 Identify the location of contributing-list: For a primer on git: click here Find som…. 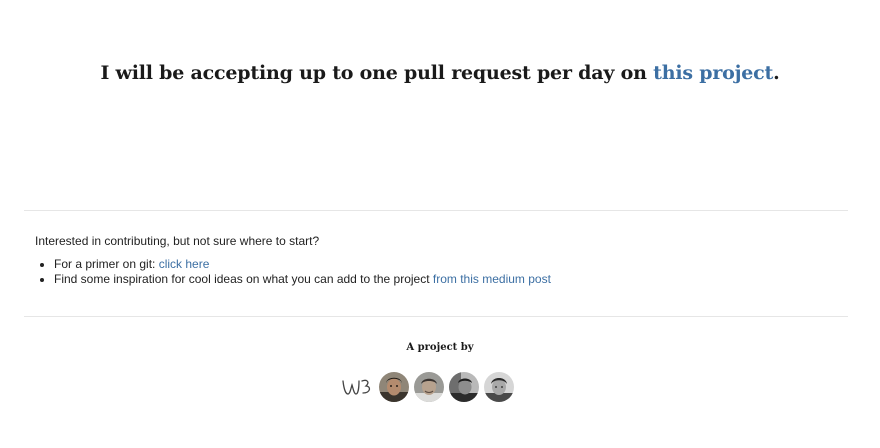
(293, 271).